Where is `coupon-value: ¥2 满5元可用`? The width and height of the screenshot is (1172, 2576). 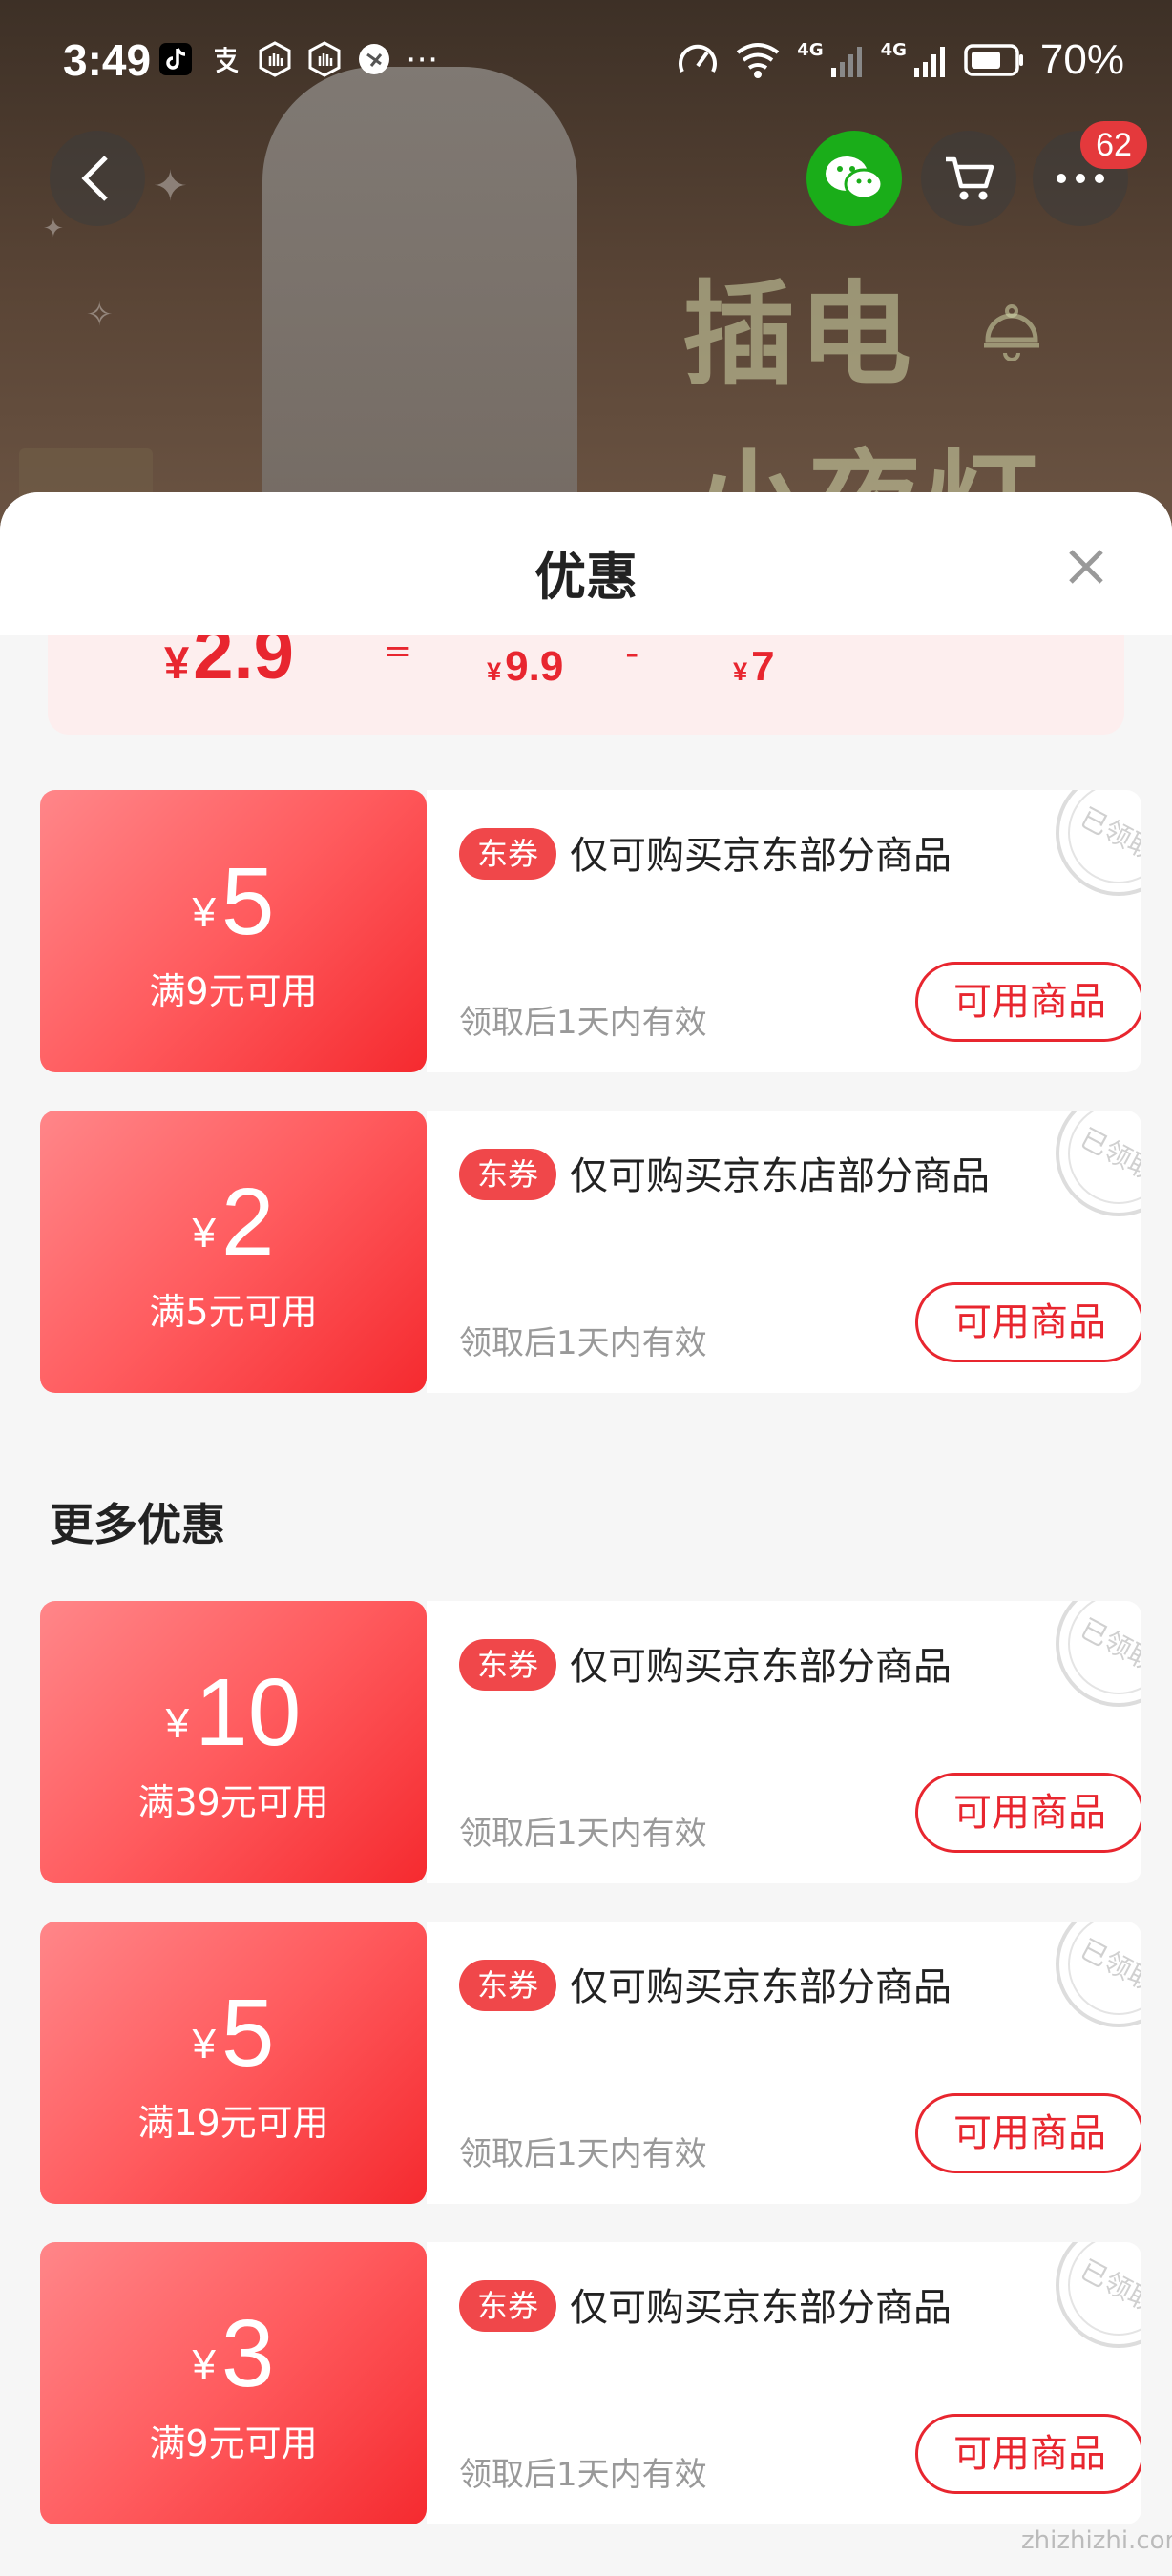 coupon-value: ¥2 满5元可用 is located at coordinates (233, 1252).